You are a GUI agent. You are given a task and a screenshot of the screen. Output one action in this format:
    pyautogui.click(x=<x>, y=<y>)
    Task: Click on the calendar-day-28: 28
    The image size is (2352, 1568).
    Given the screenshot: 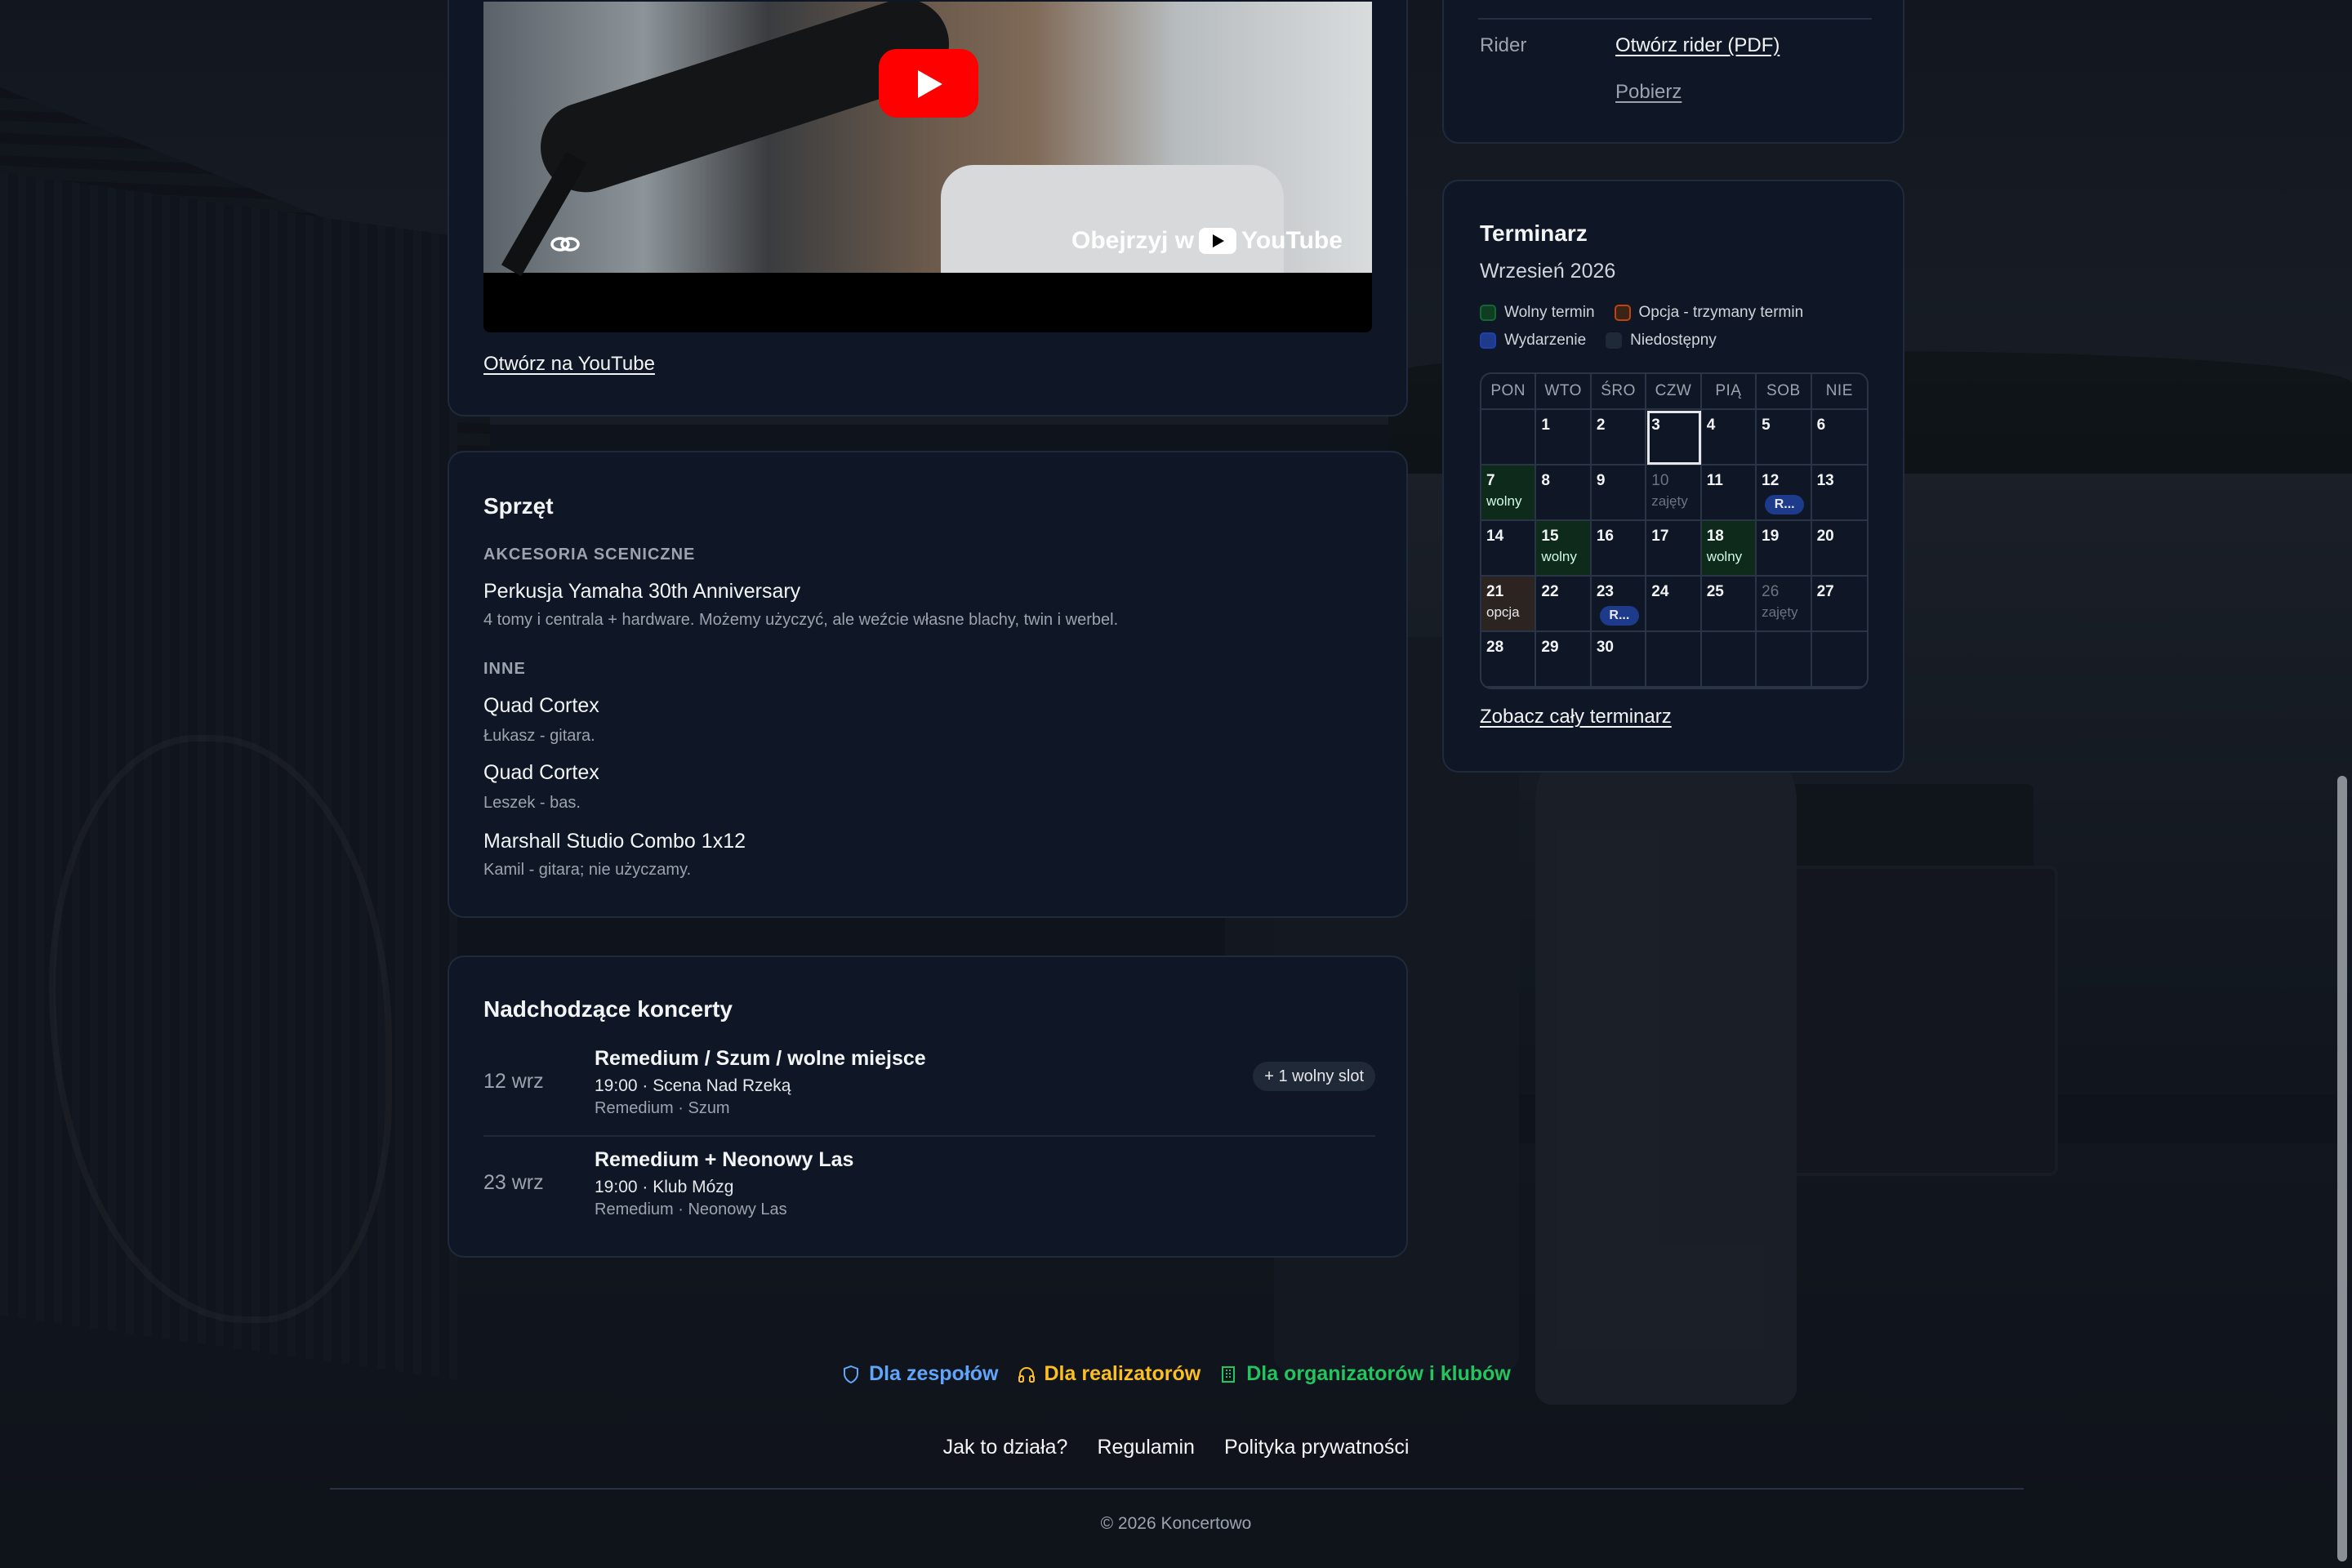 What is the action you would take?
    pyautogui.click(x=1509, y=660)
    